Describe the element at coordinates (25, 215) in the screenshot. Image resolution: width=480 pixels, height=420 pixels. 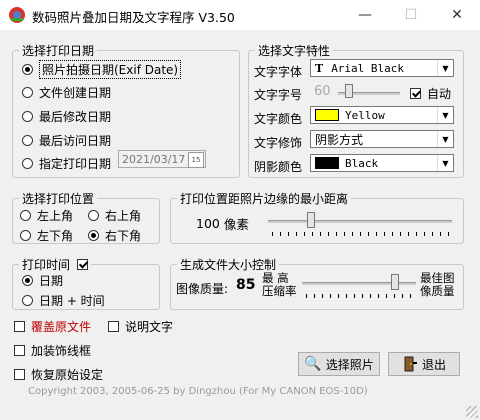
I see `radio-top-left` at that location.